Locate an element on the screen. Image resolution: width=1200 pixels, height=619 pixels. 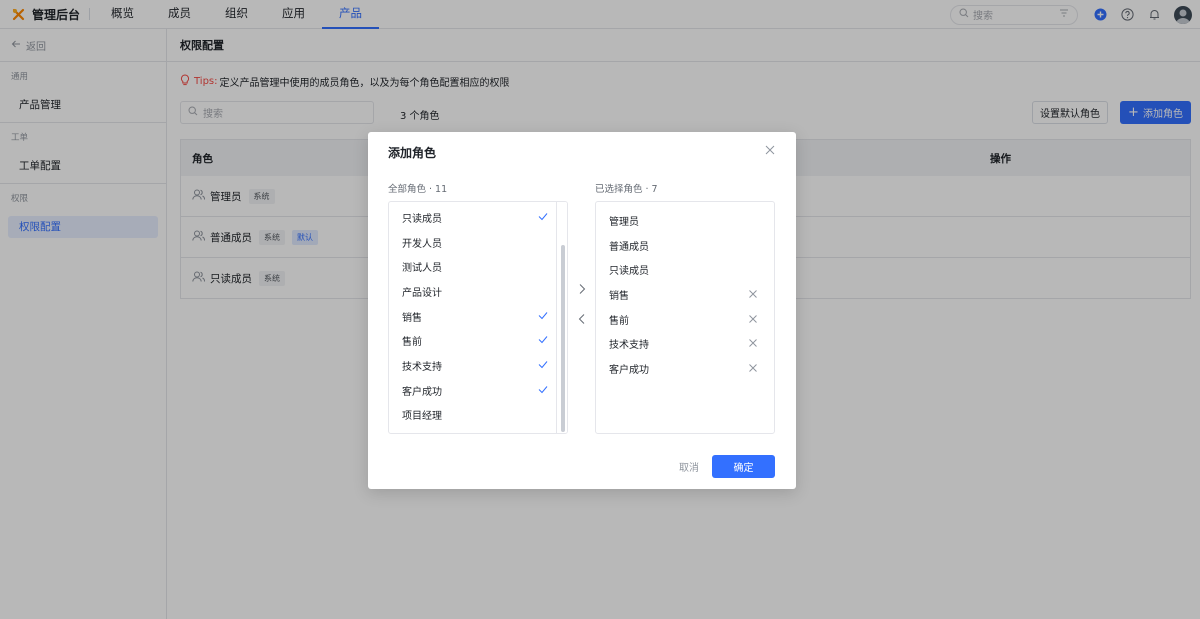
close-icon is located at coordinates (770, 150).